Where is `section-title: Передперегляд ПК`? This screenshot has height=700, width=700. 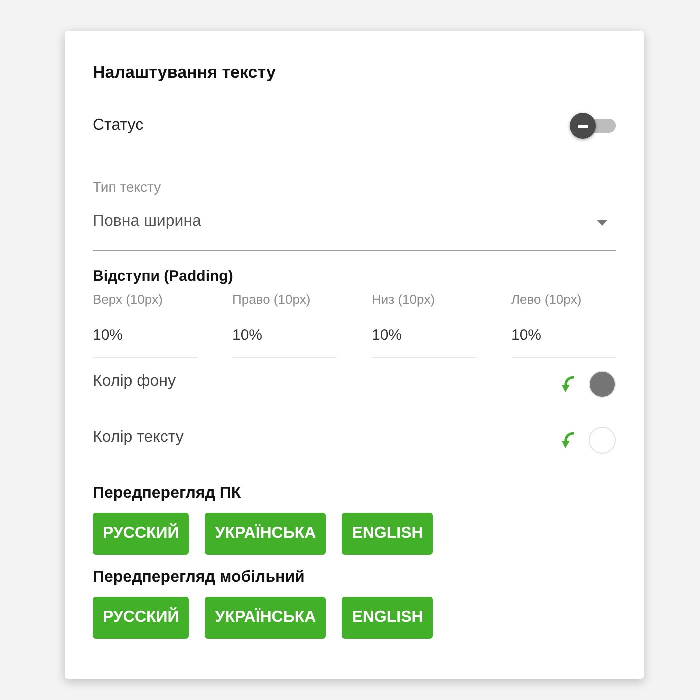 section-title: Передперегляд ПК is located at coordinates (167, 494).